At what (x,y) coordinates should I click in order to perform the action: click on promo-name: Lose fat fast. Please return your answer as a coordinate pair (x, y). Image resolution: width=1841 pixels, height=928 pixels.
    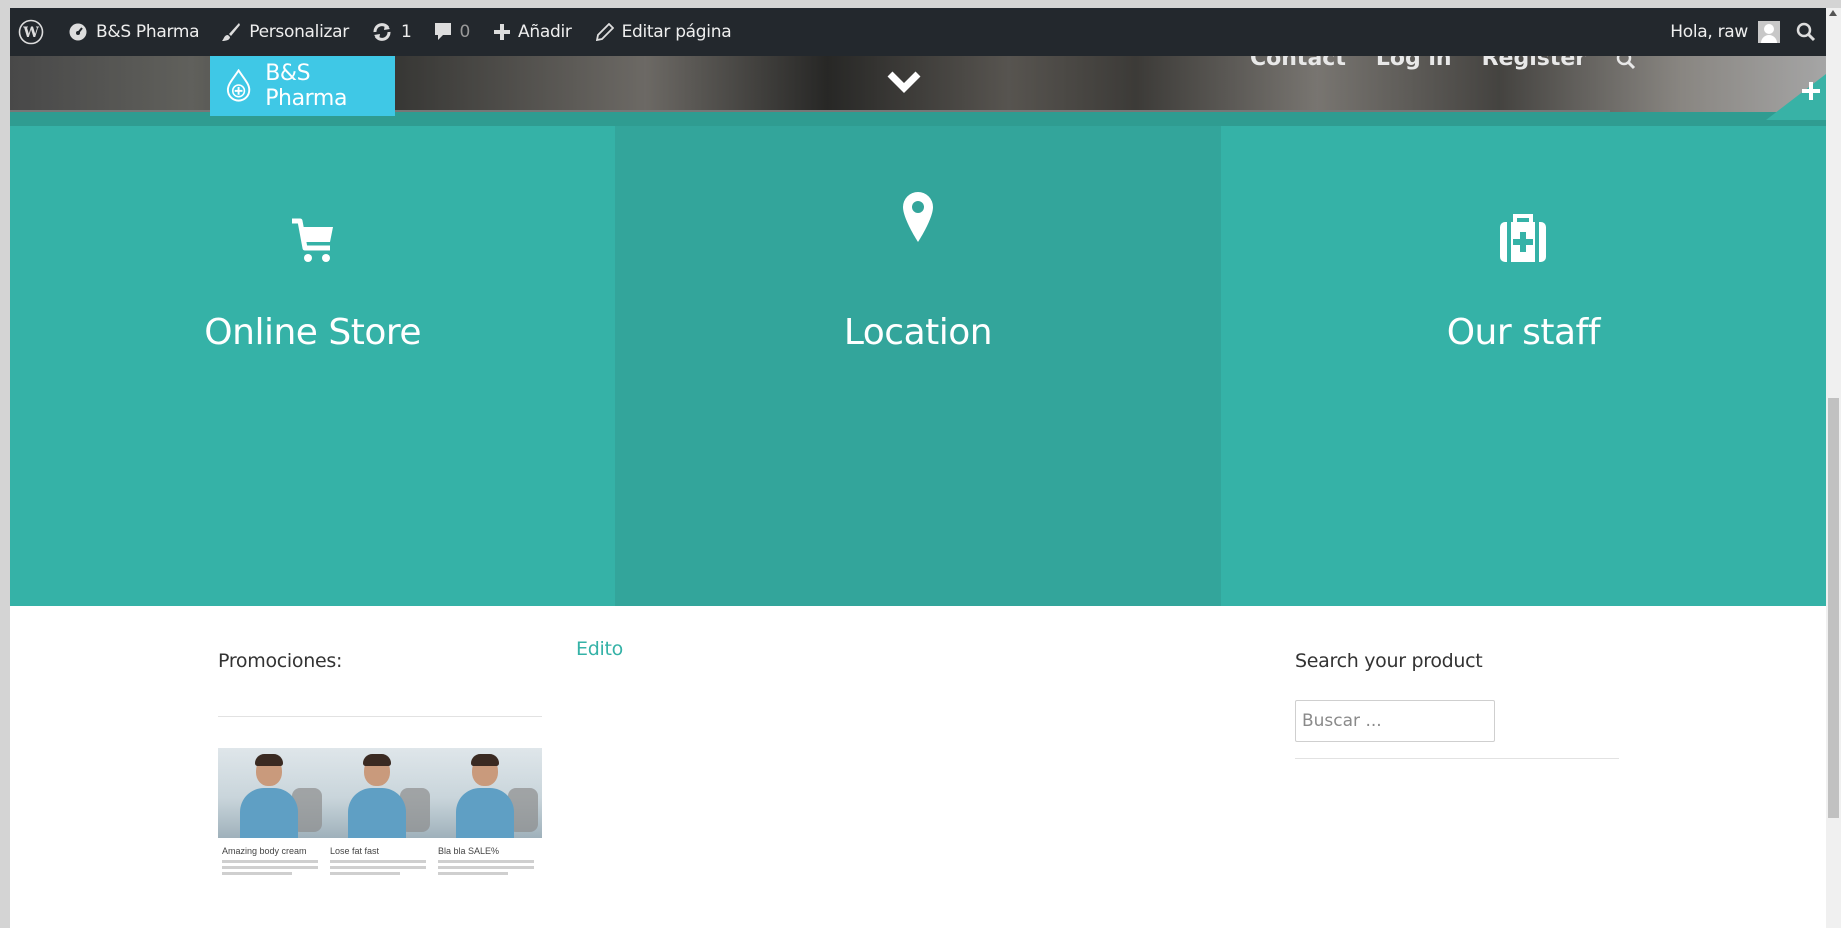
    Looking at the image, I should click on (355, 851).